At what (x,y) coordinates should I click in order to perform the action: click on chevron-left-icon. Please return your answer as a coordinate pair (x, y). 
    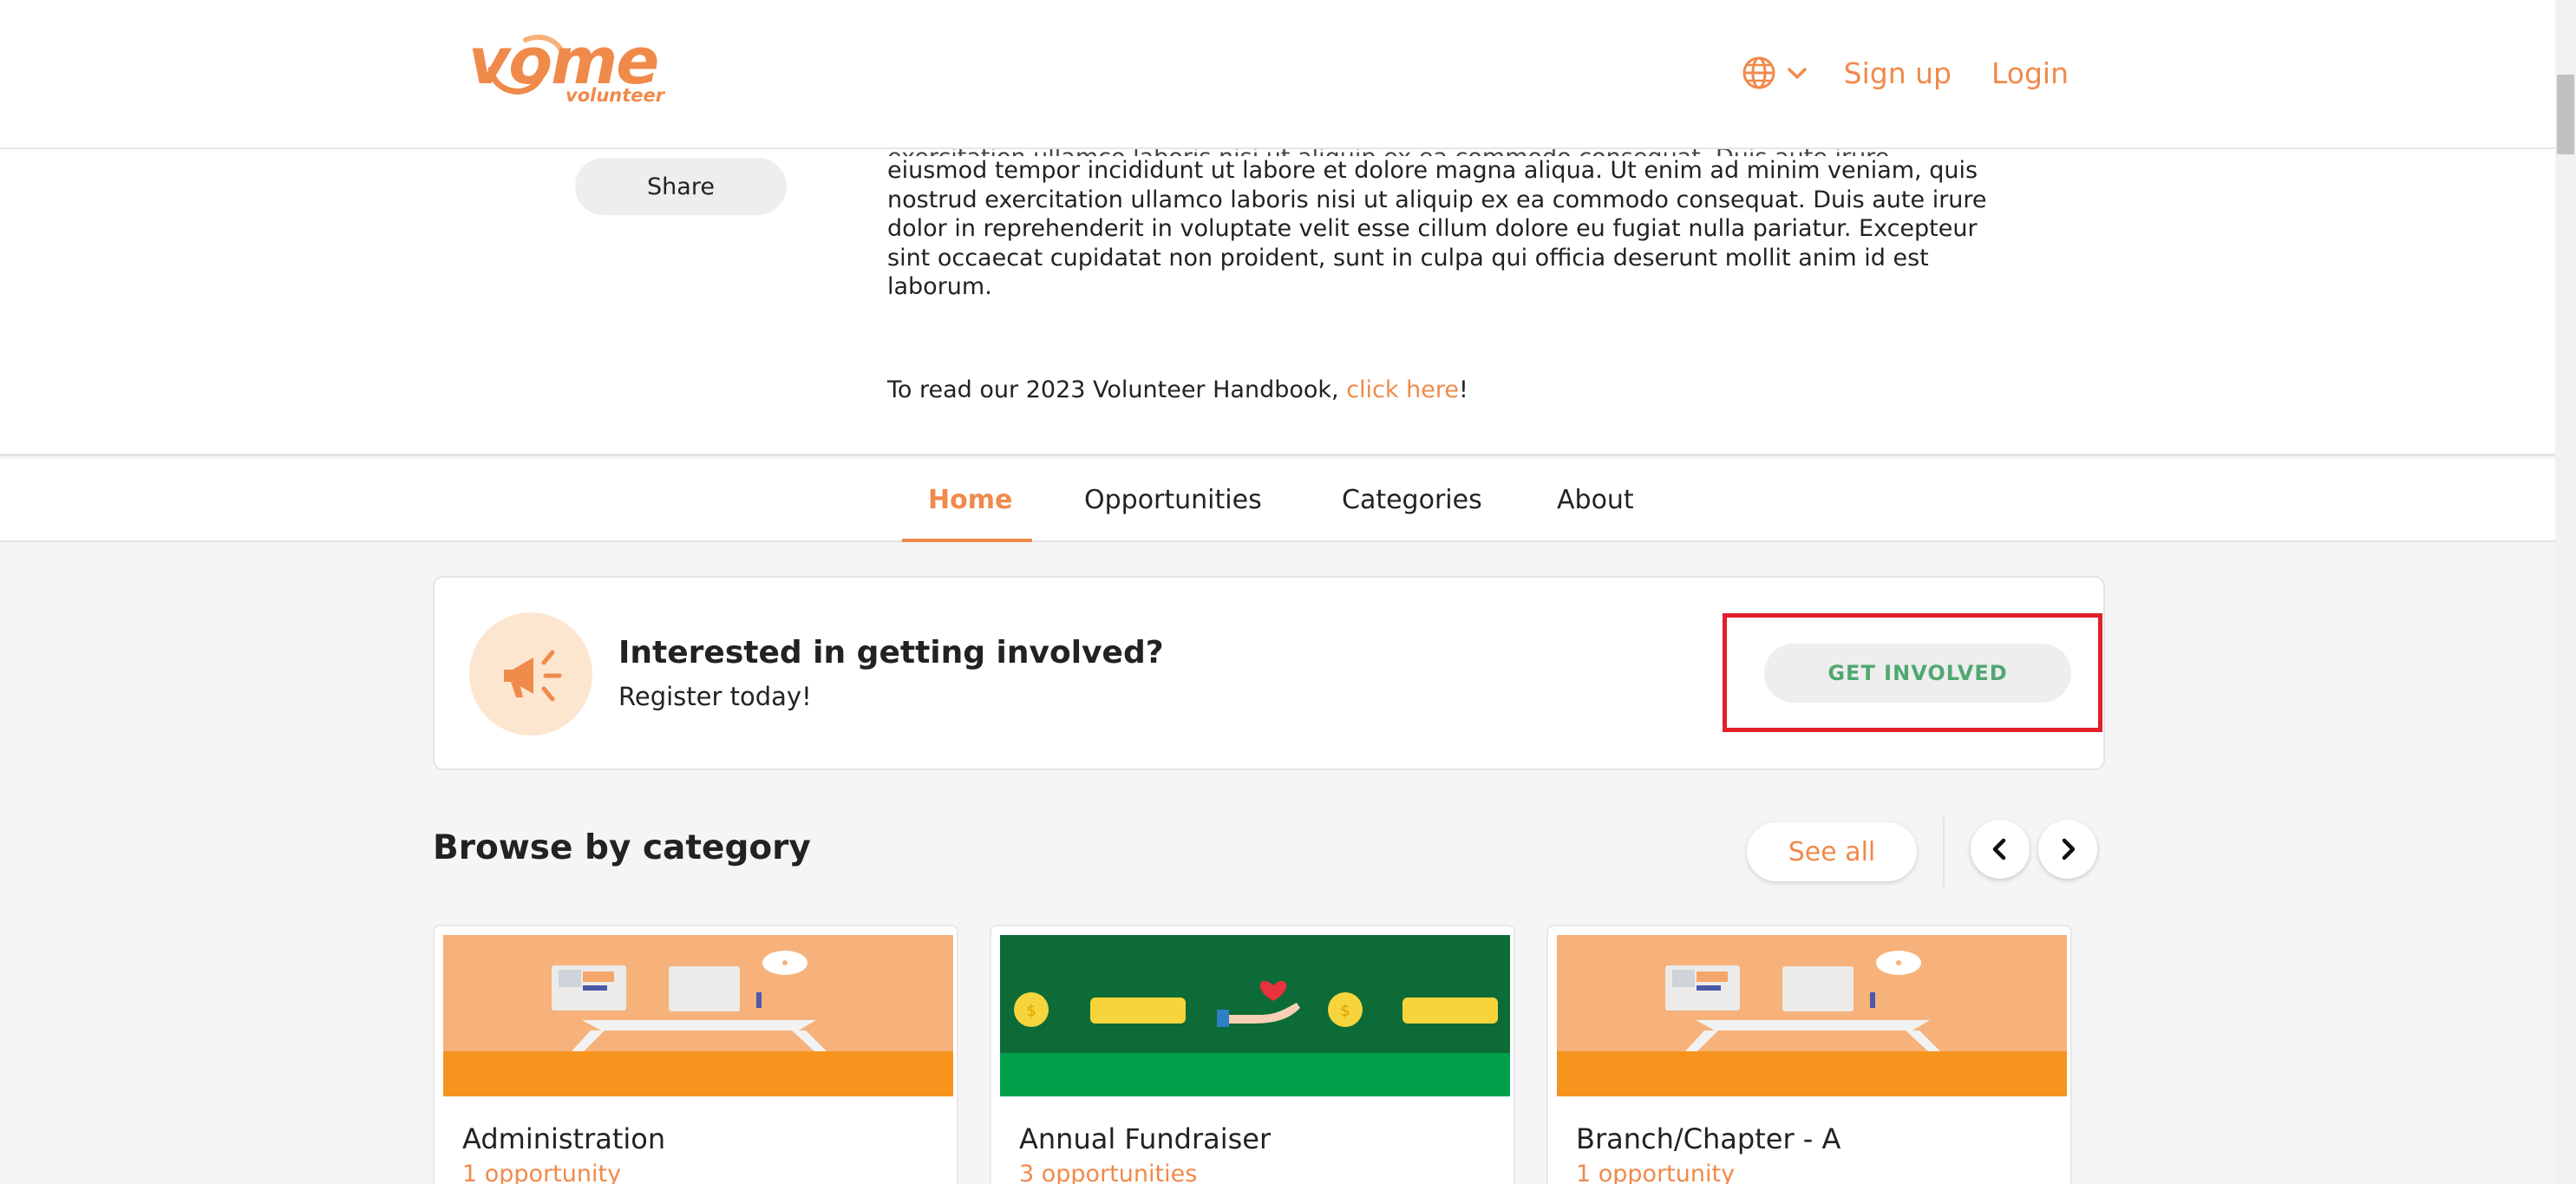
    Looking at the image, I should click on (1999, 849).